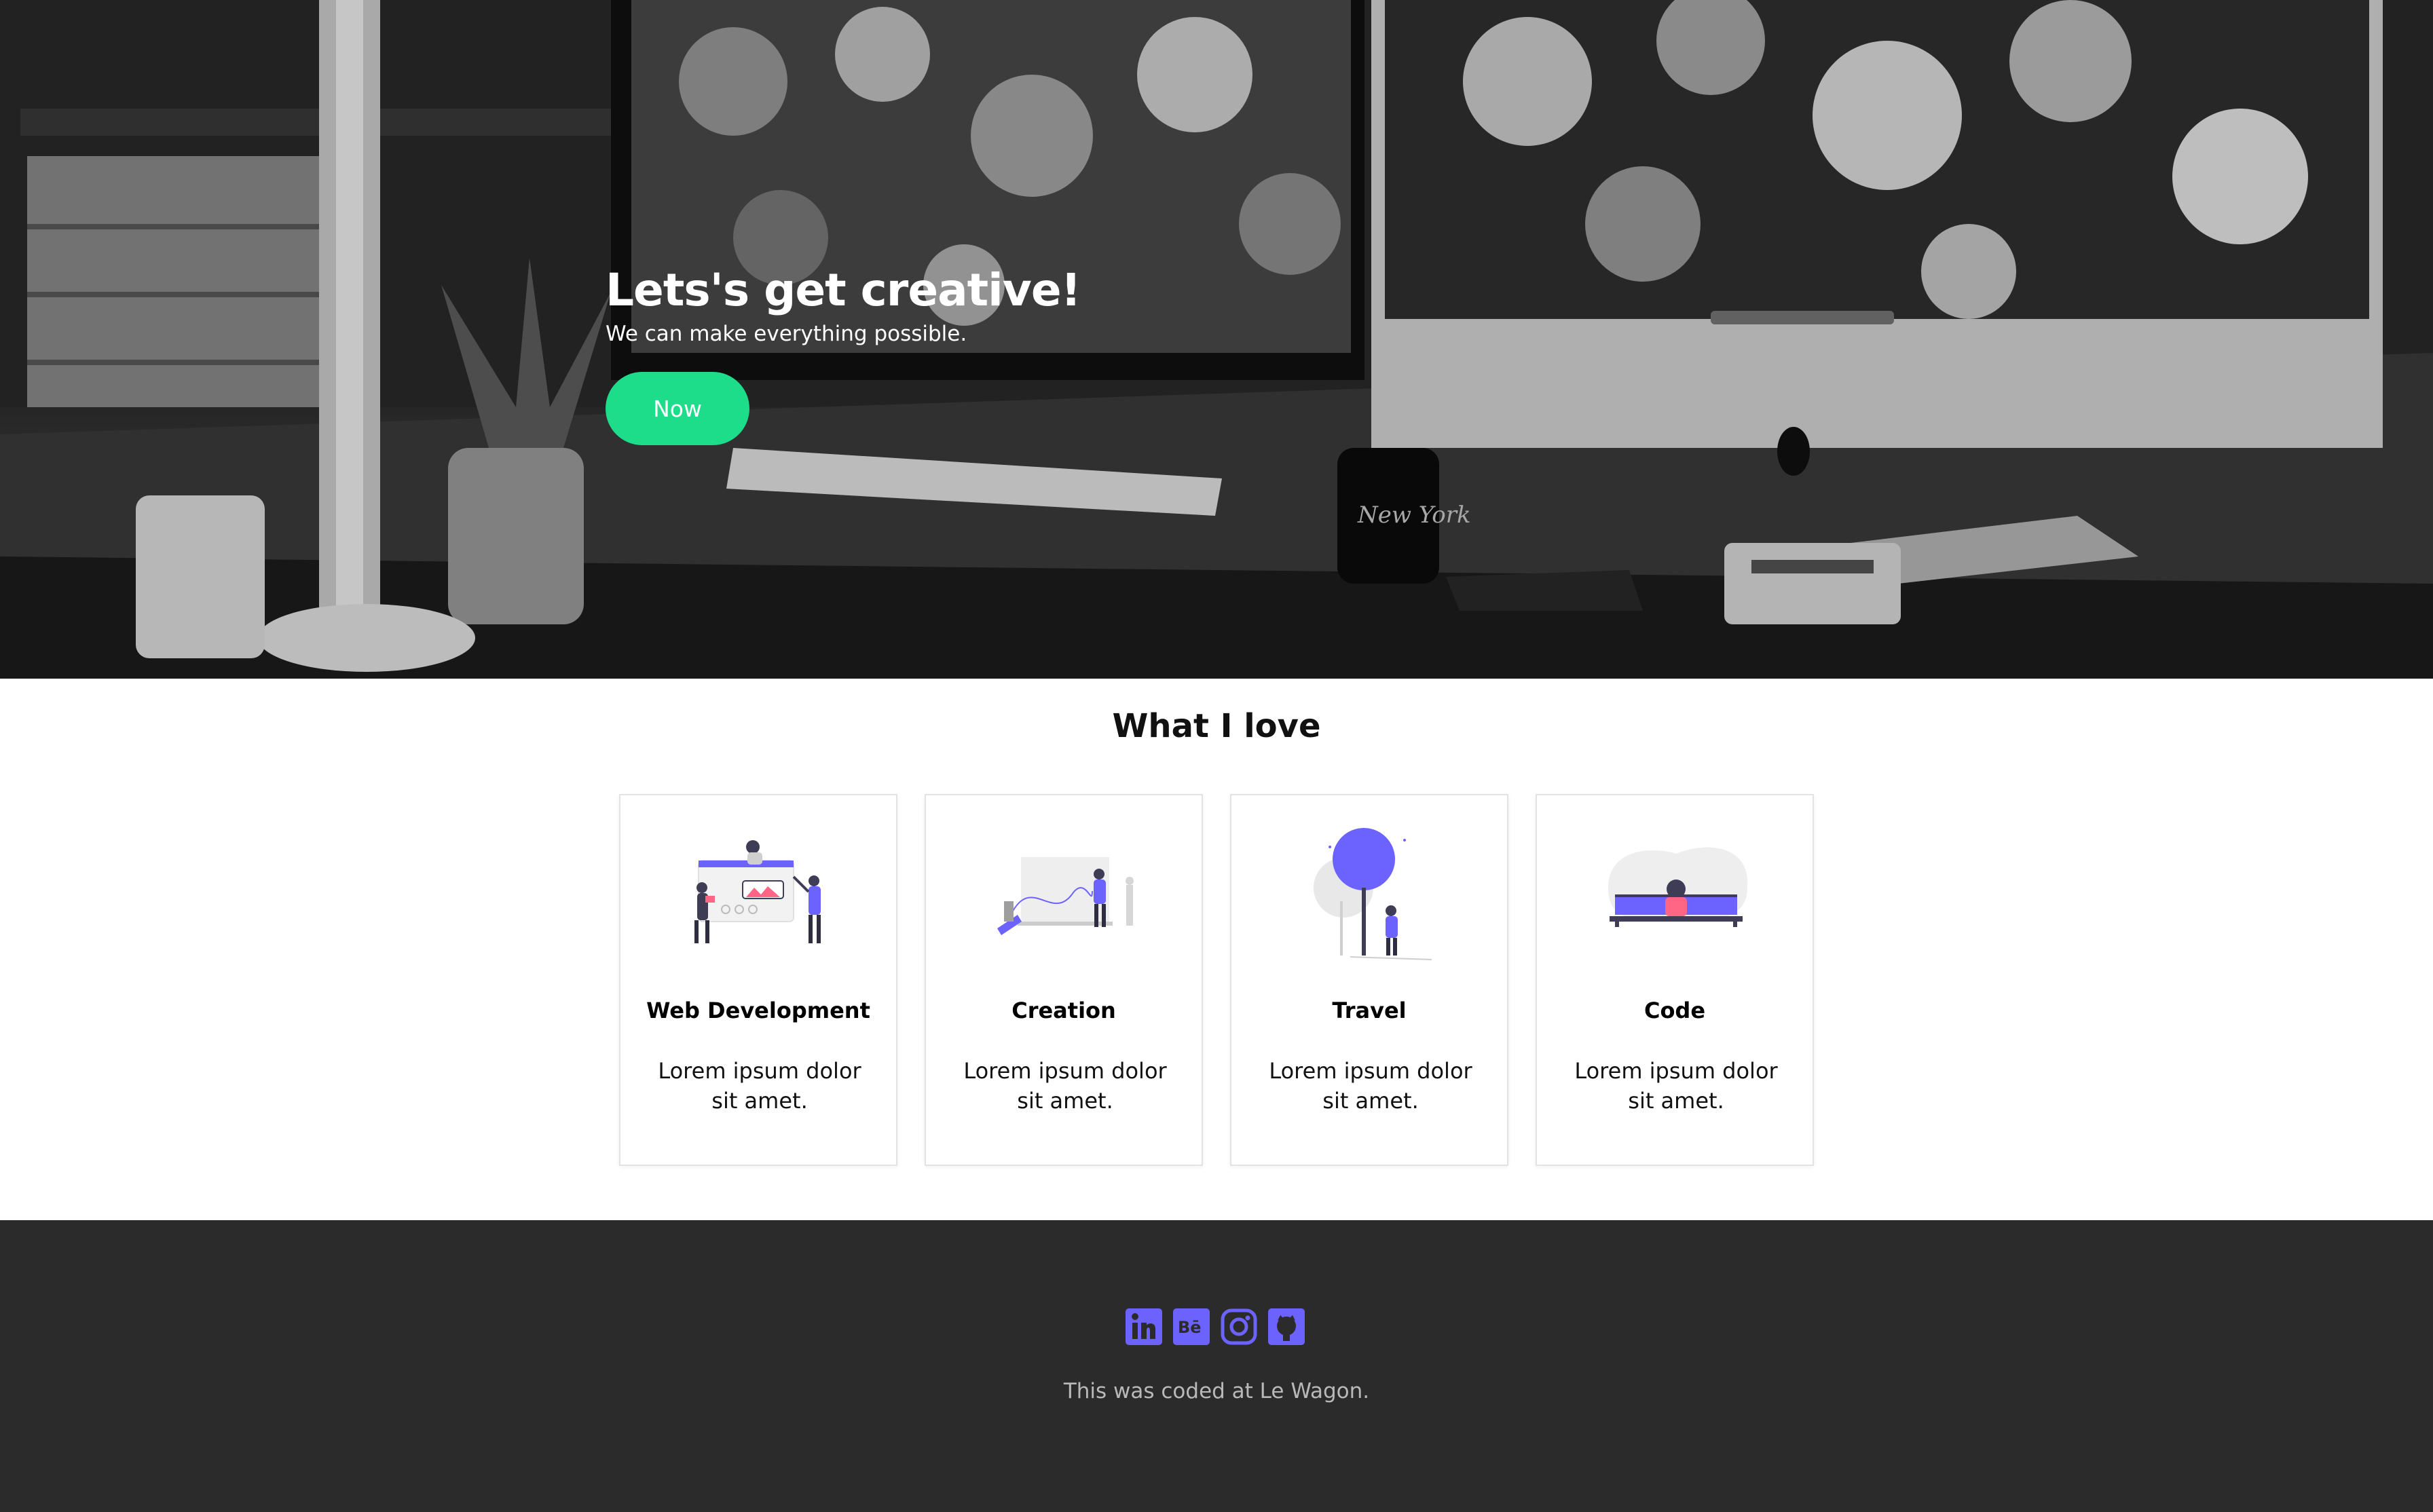 Image resolution: width=2433 pixels, height=1512 pixels. Describe the element at coordinates (757, 891) in the screenshot. I see `web-development-illustration-icon` at that location.